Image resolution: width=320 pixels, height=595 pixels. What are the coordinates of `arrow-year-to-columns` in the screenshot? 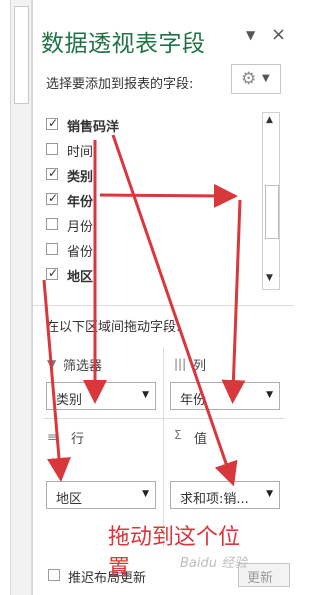 It's located at (233, 301).